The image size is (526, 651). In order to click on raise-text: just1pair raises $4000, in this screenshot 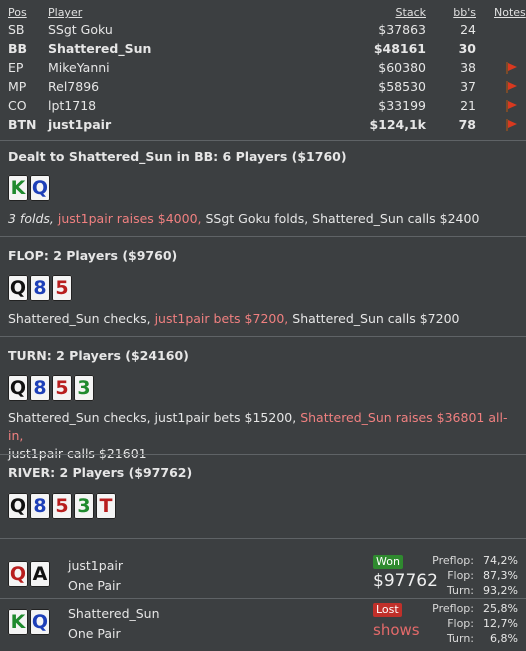, I will do `click(129, 218)`.